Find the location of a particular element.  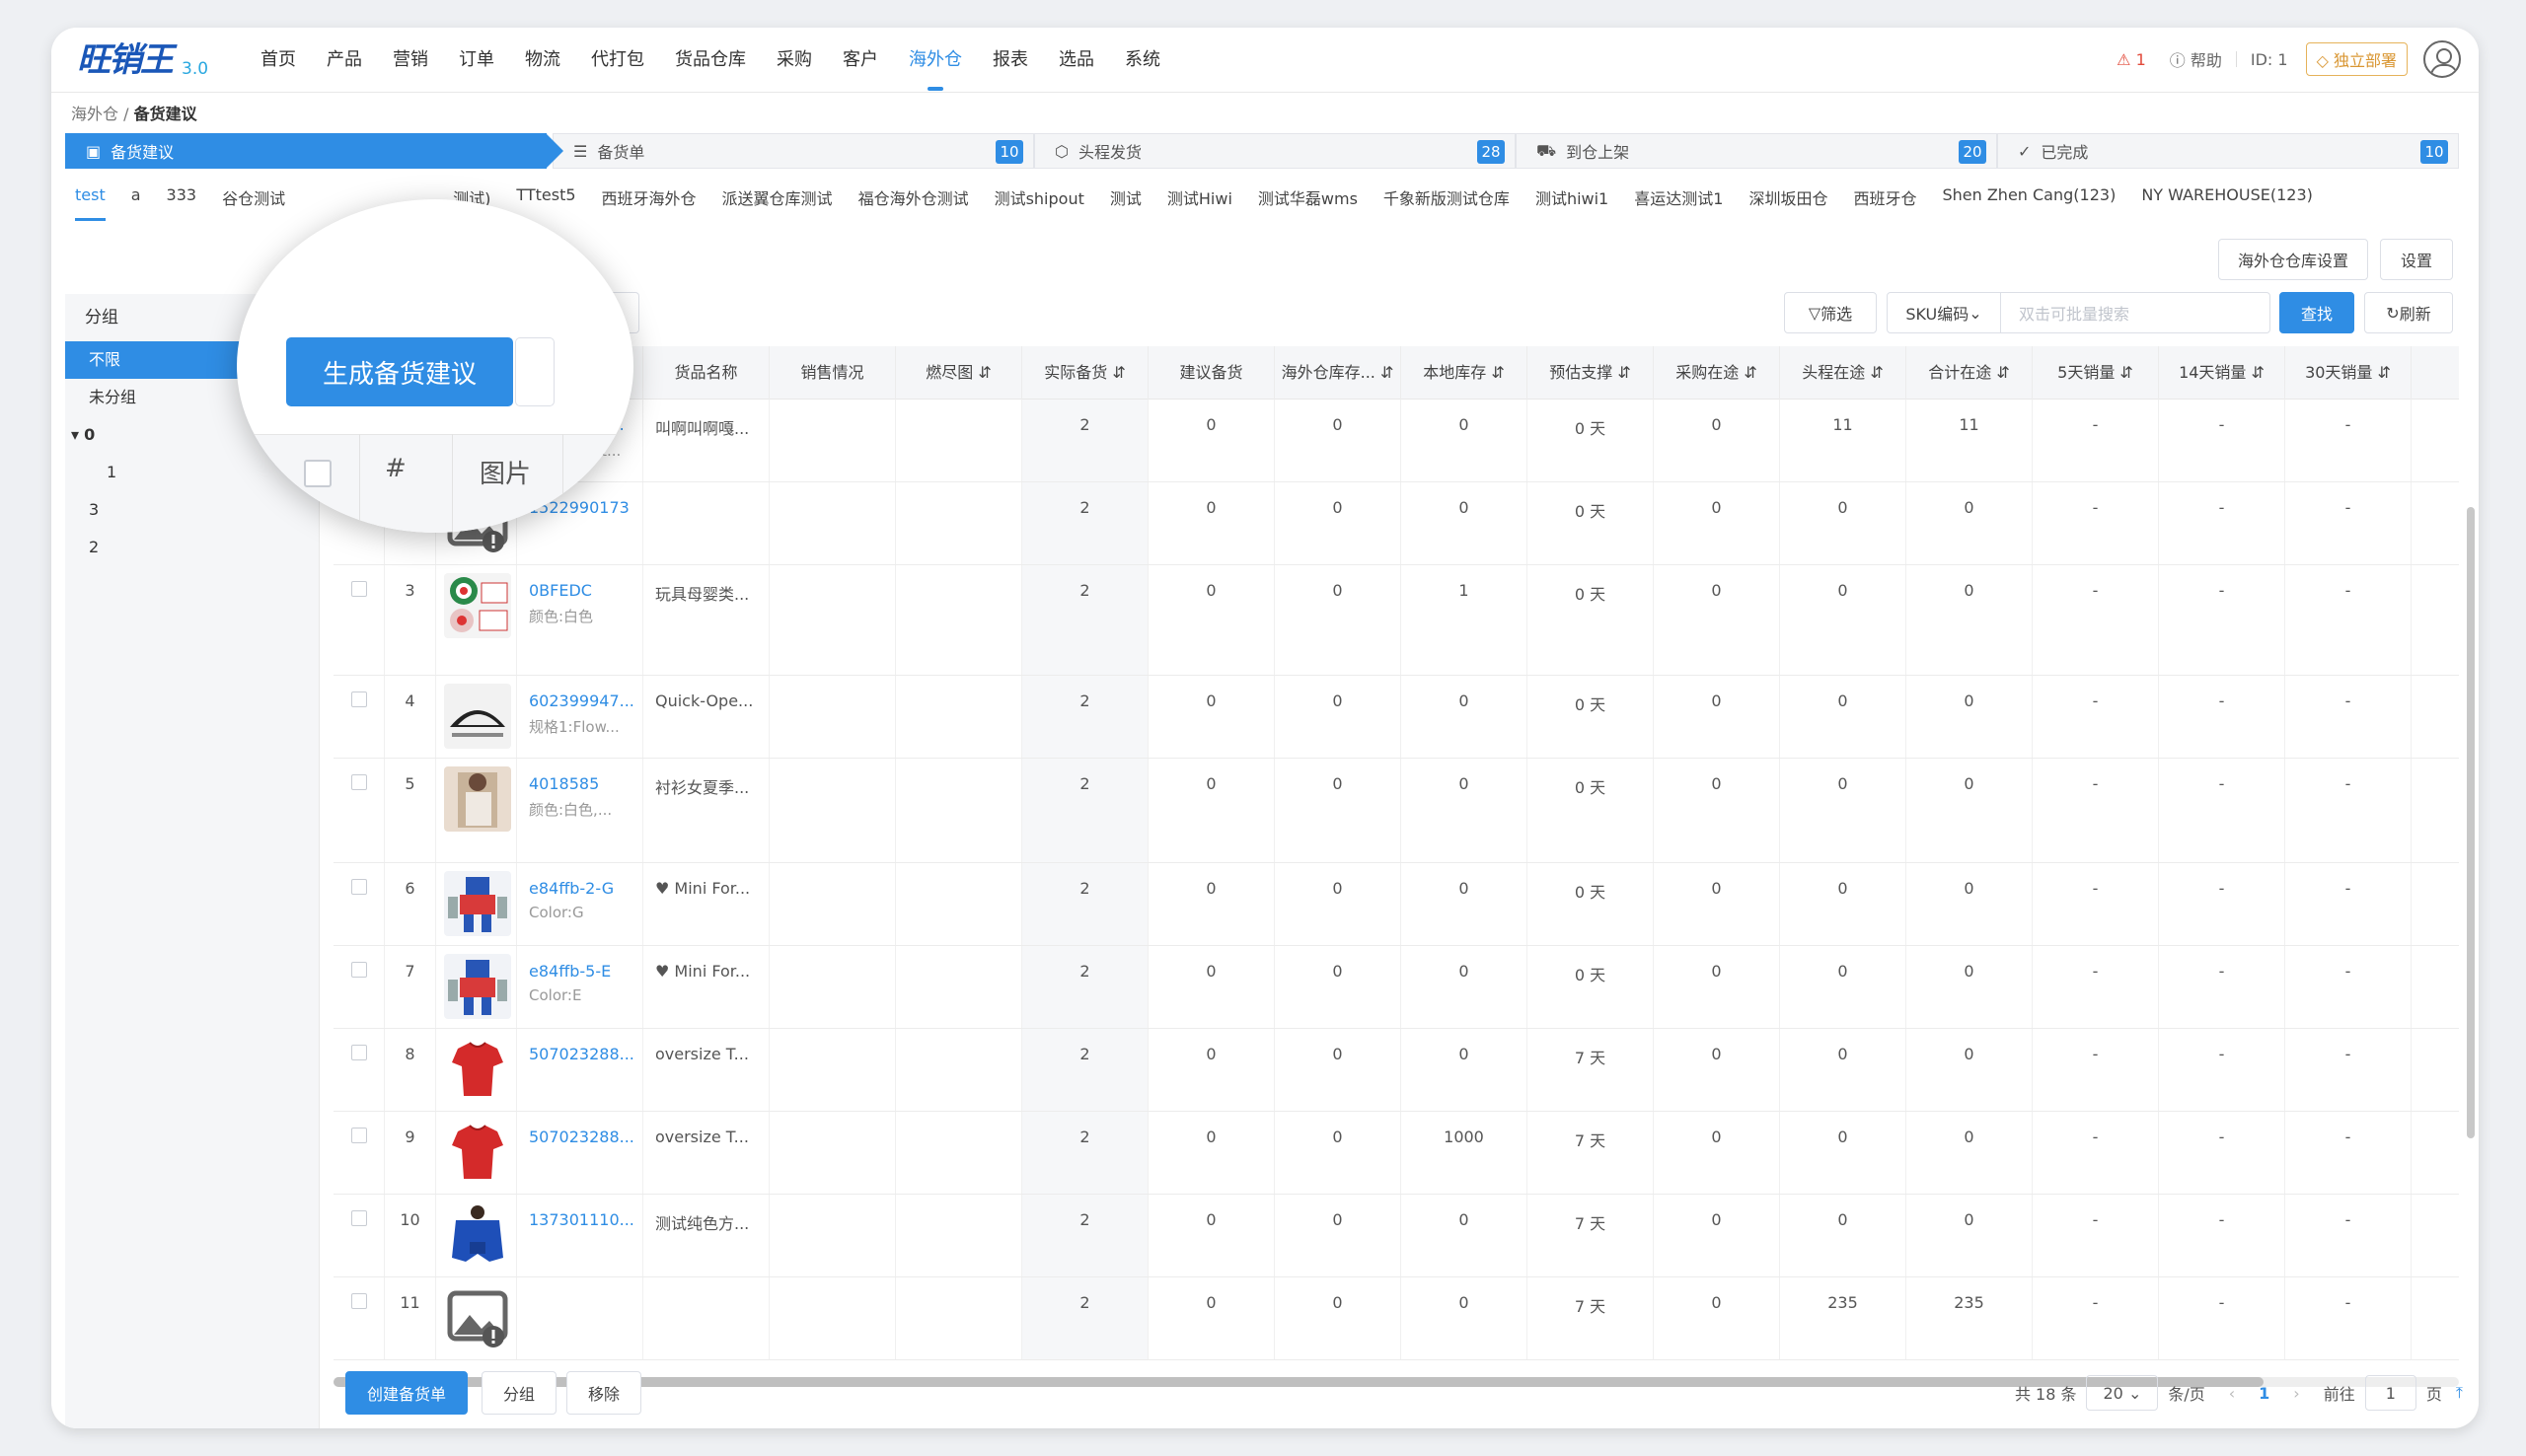

remove-button: 移除 is located at coordinates (603, 1393).